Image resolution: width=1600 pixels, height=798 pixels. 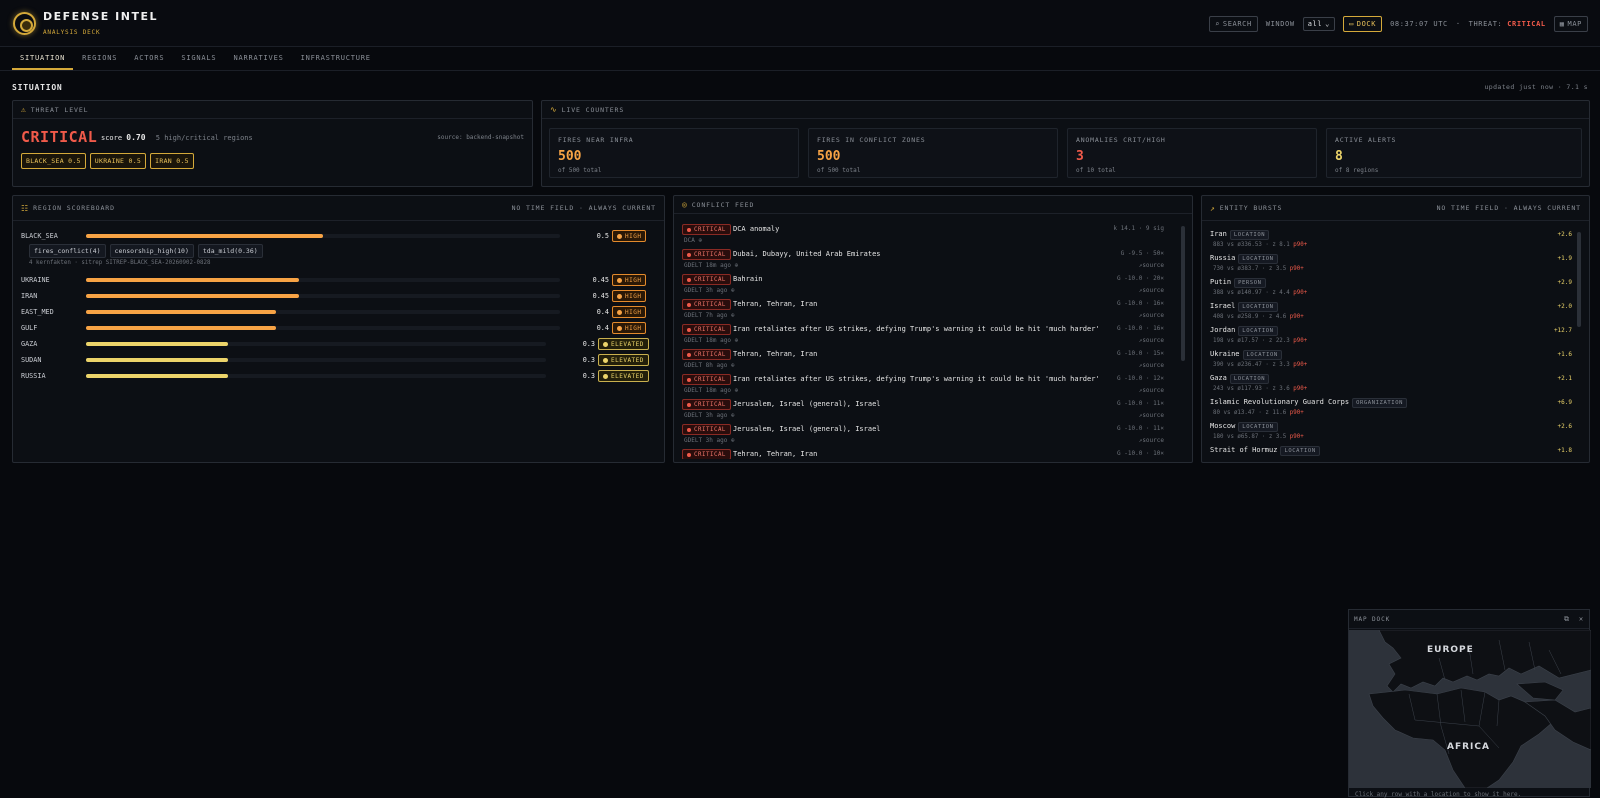 I want to click on dock-button: ▭ DOCK, so click(x=1362, y=24).